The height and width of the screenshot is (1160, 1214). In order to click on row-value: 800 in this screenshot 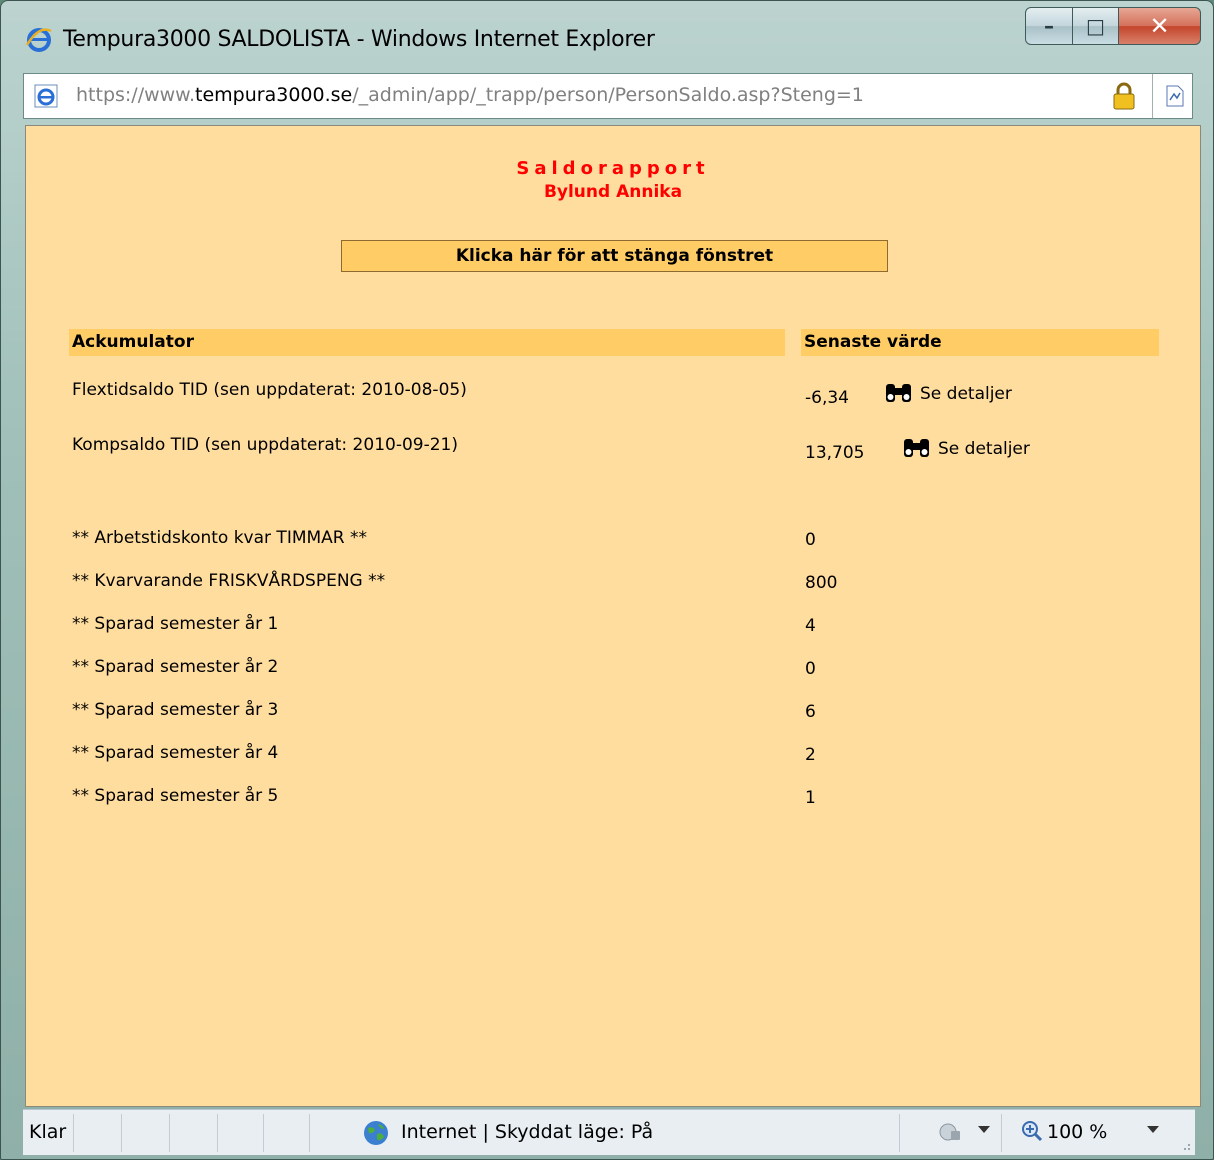, I will do `click(821, 583)`.